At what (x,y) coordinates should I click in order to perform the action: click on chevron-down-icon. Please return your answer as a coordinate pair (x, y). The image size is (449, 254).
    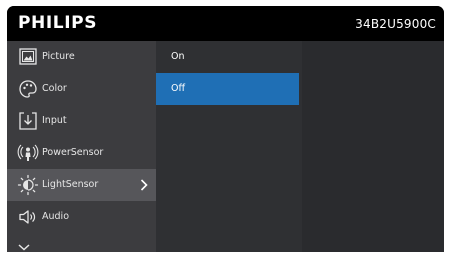
    Looking at the image, I should click on (24, 244).